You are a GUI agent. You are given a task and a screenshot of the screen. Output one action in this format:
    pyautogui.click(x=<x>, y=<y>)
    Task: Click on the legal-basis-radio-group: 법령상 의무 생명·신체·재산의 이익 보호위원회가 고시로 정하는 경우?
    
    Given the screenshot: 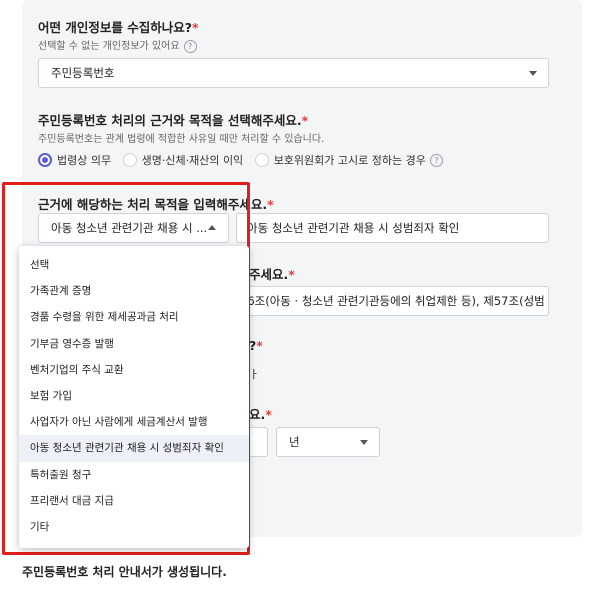 What is the action you would take?
    pyautogui.click(x=244, y=160)
    